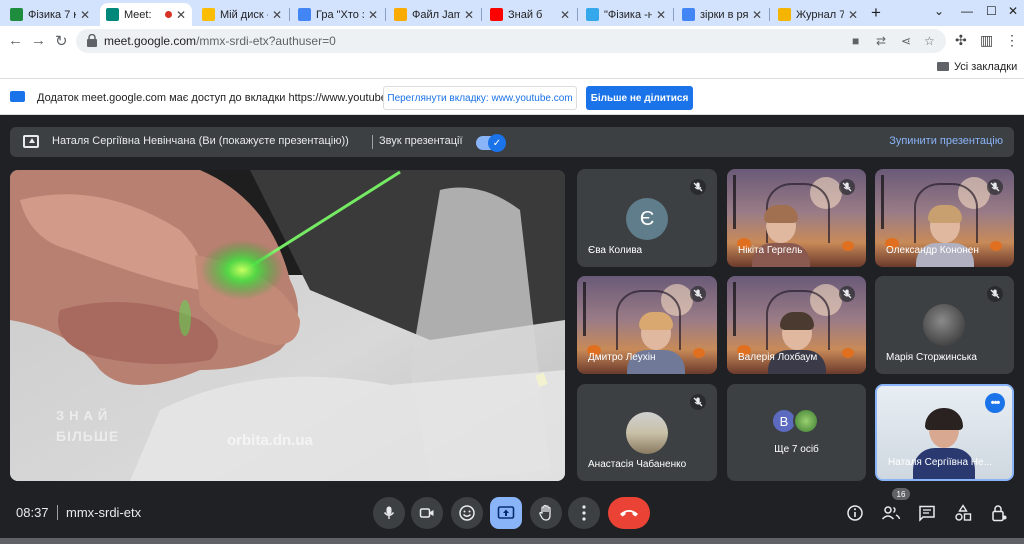 The image size is (1024, 544). What do you see at coordinates (639, 98) in the screenshot?
I see `stop-sharing-button: Більше не ділитися` at bounding box center [639, 98].